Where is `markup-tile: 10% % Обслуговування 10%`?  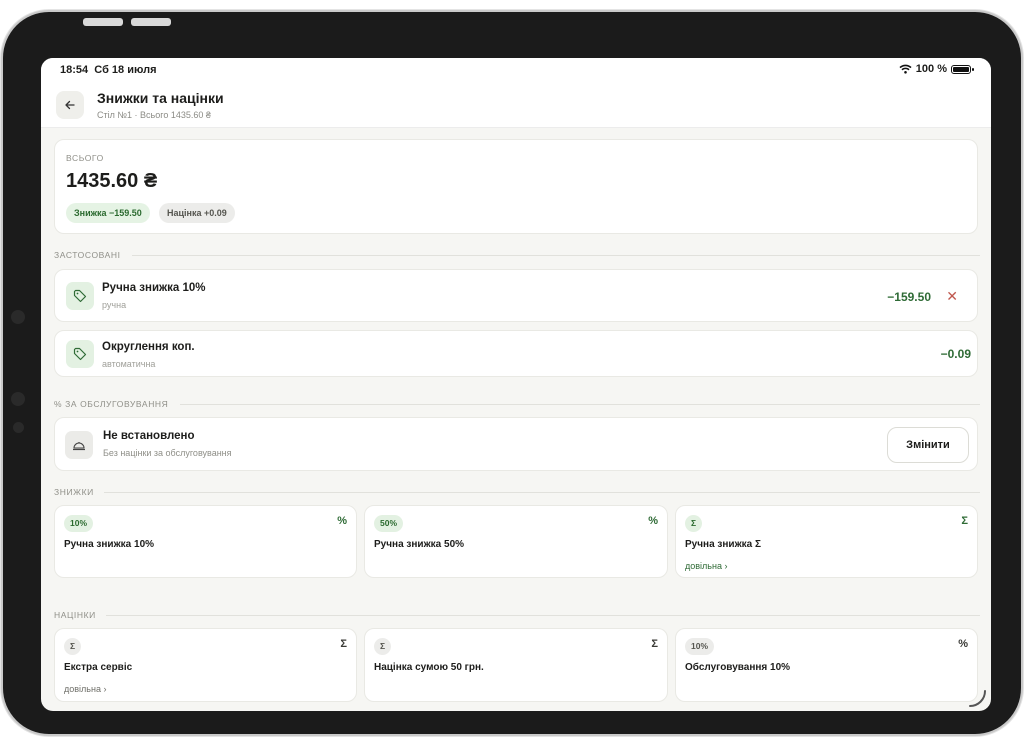 markup-tile: 10% % Обслуговування 10% is located at coordinates (826, 665).